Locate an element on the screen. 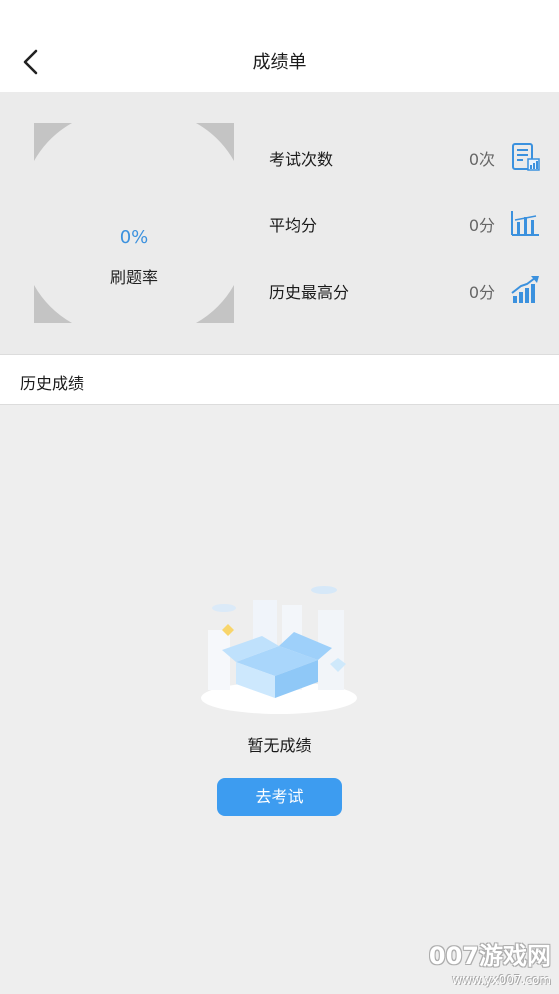 This screenshot has width=559, height=994. stat-highest-score: 历史最高分 0分 is located at coordinates (405, 290).